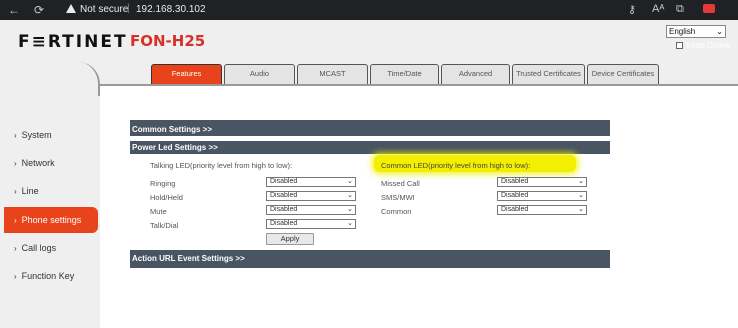 This screenshot has height=328, width=738. What do you see at coordinates (400, 183) in the screenshot?
I see `missed-call-label: Missed Call` at bounding box center [400, 183].